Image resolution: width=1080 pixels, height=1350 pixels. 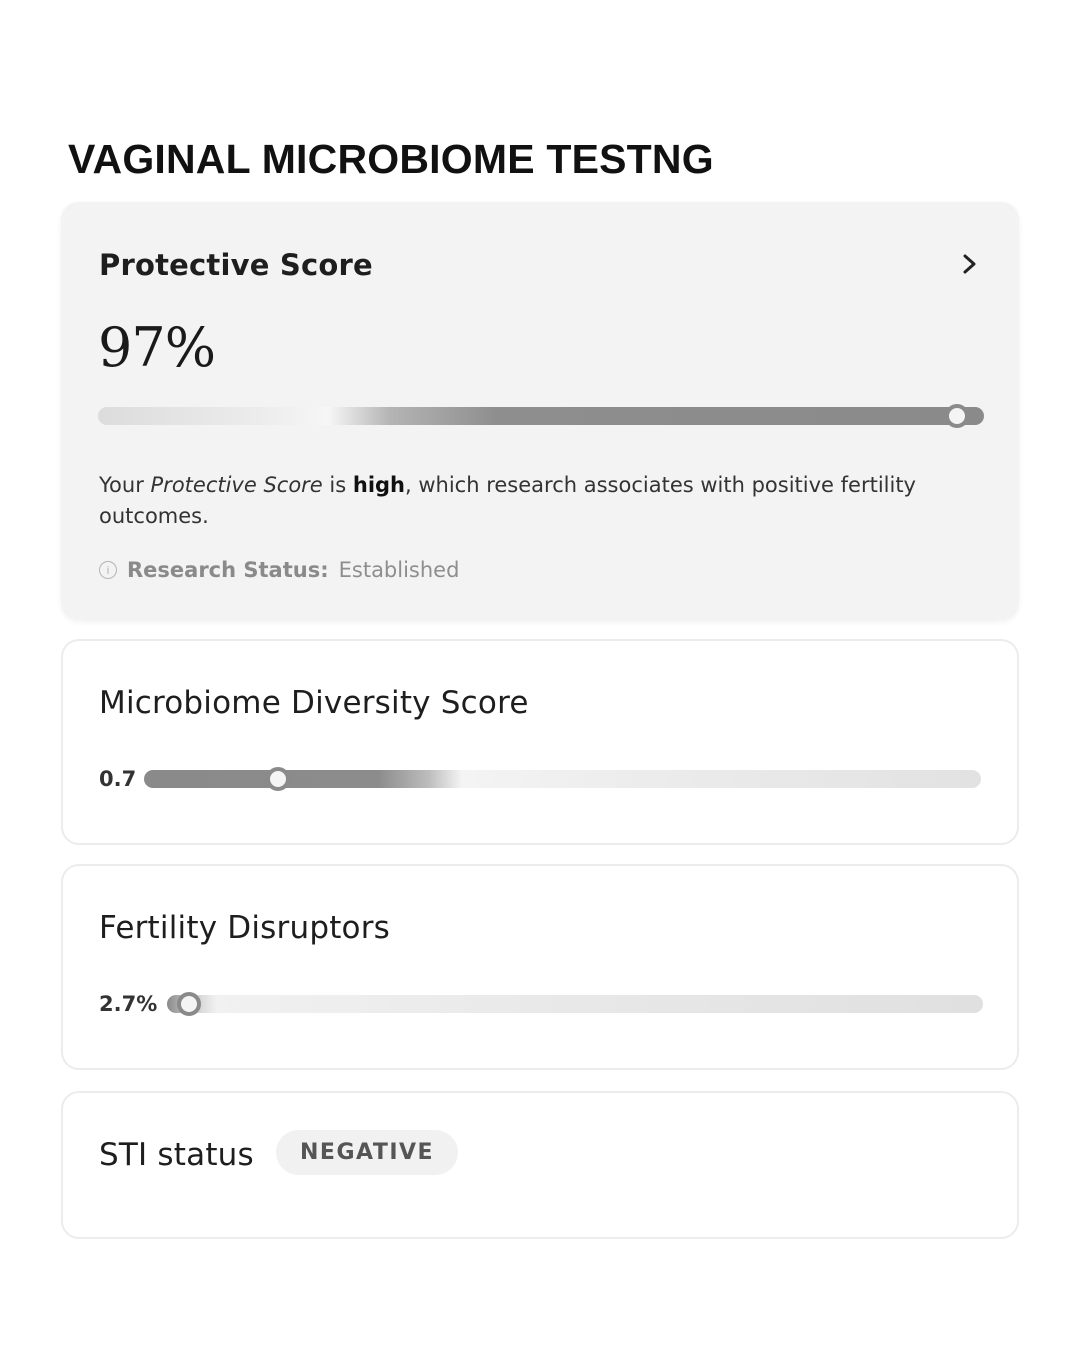 What do you see at coordinates (128, 1004) in the screenshot?
I see `fertility-disruptors-value: 2.7%` at bounding box center [128, 1004].